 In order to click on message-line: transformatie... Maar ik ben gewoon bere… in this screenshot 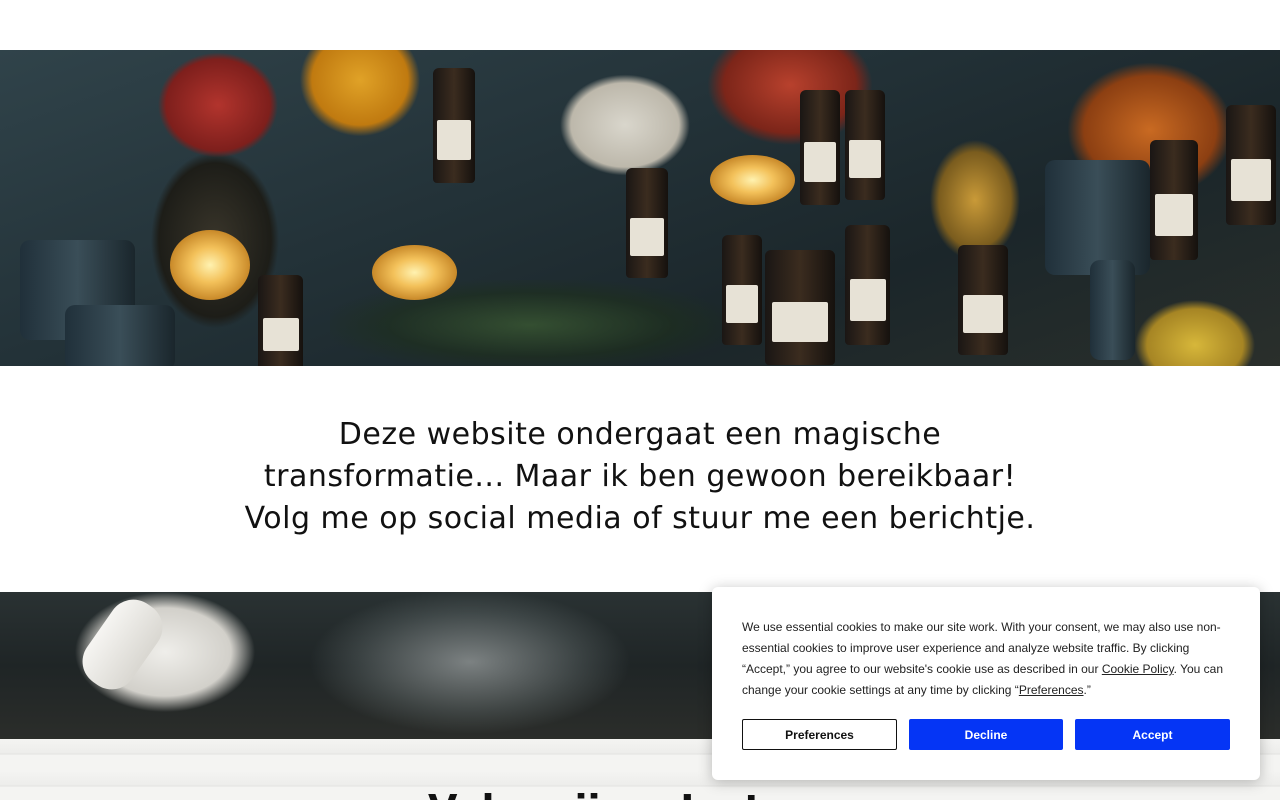, I will do `click(640, 476)`.